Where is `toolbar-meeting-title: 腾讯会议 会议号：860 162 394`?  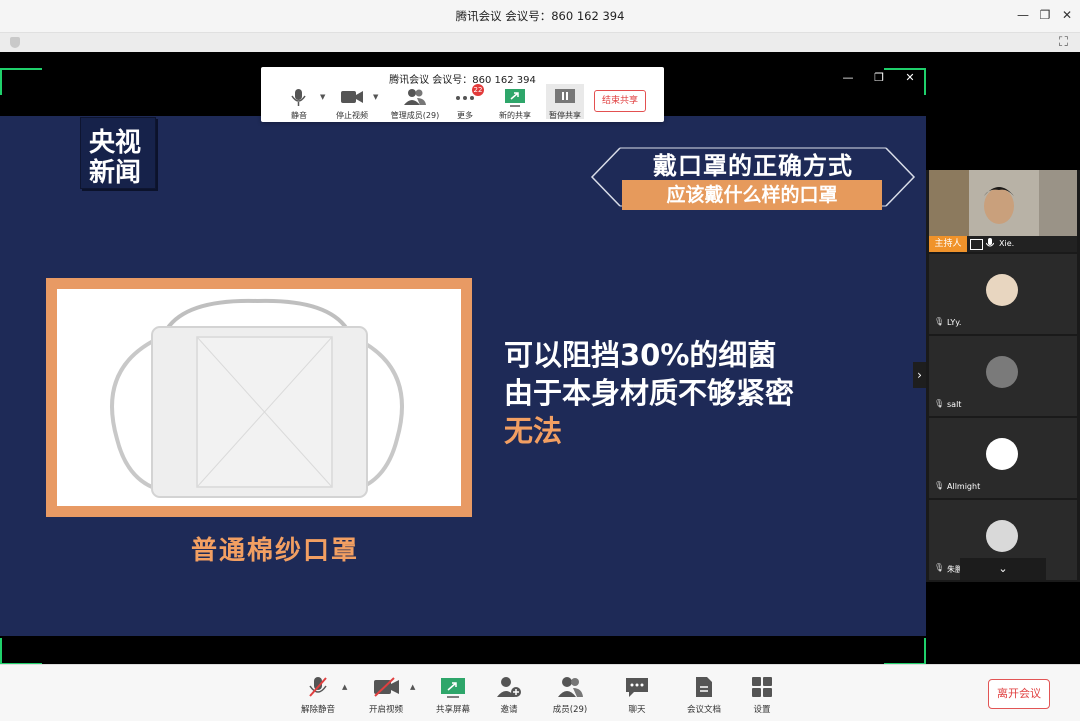
toolbar-meeting-title: 腾讯会议 会议号：860 162 394 is located at coordinates (462, 80).